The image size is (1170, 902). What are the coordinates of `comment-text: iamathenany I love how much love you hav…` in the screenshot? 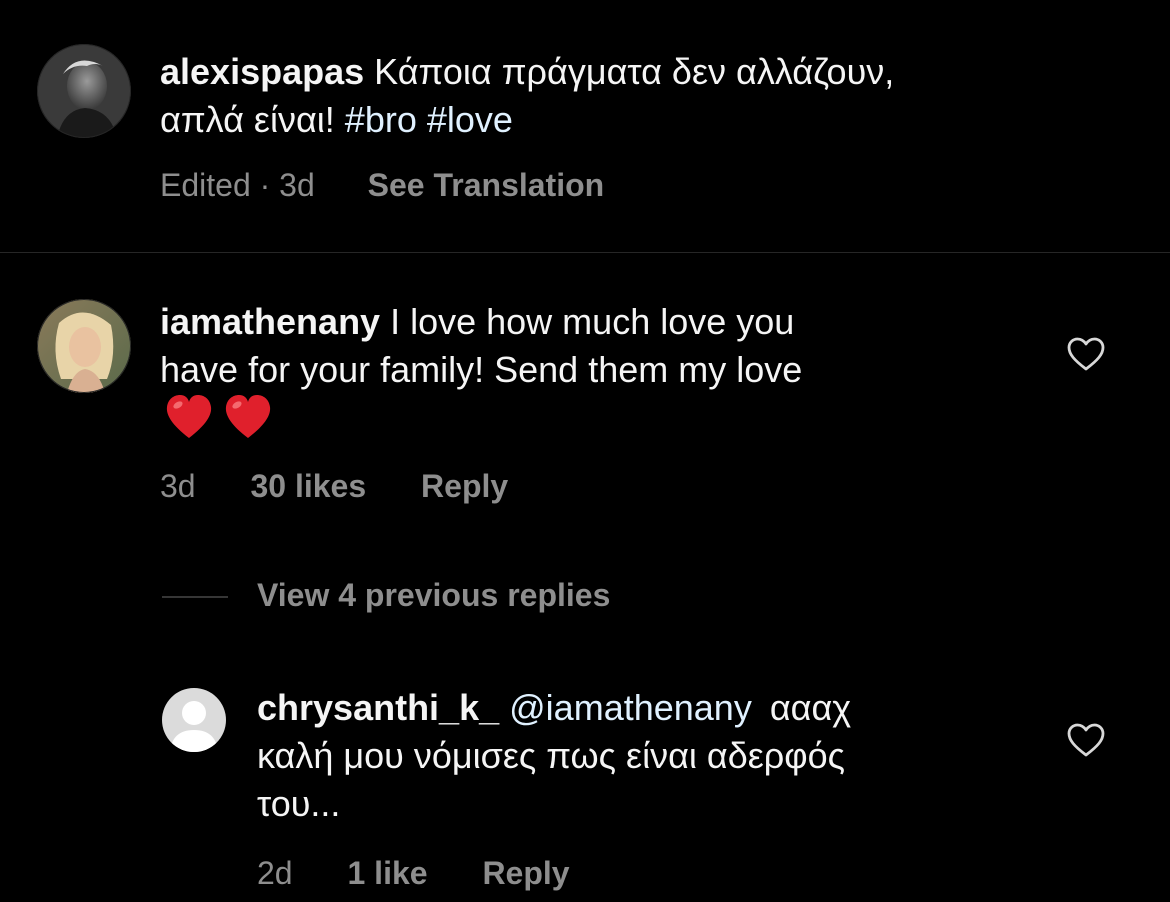 It's located at (481, 346).